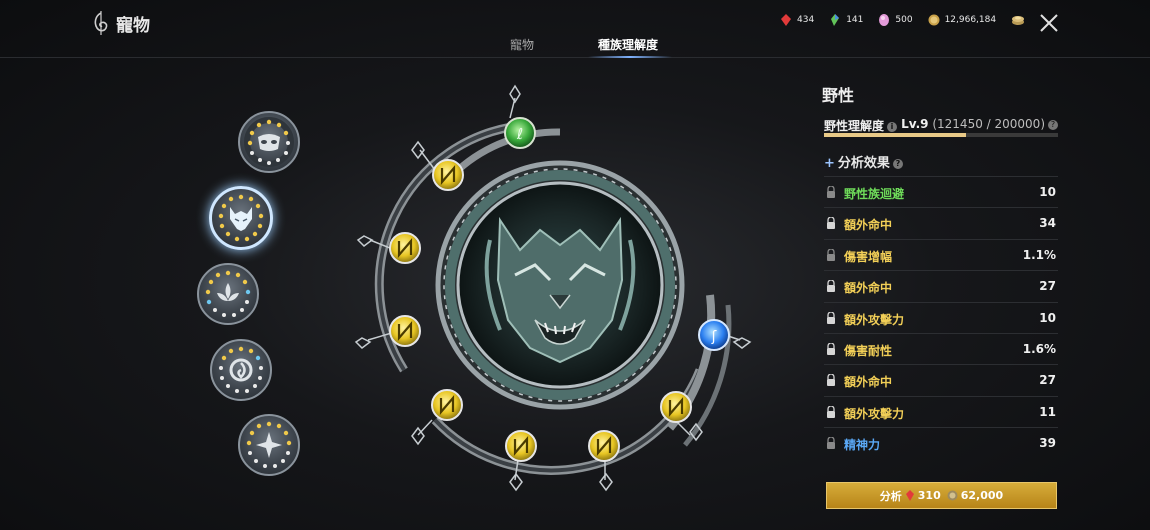 This screenshot has height=530, width=1150. Describe the element at coordinates (133, 26) in the screenshot. I see `page-title: 寵物` at that location.